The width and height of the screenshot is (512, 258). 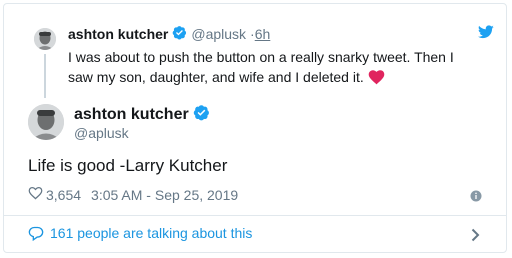 I want to click on twitter-bird-icon, so click(x=486, y=34).